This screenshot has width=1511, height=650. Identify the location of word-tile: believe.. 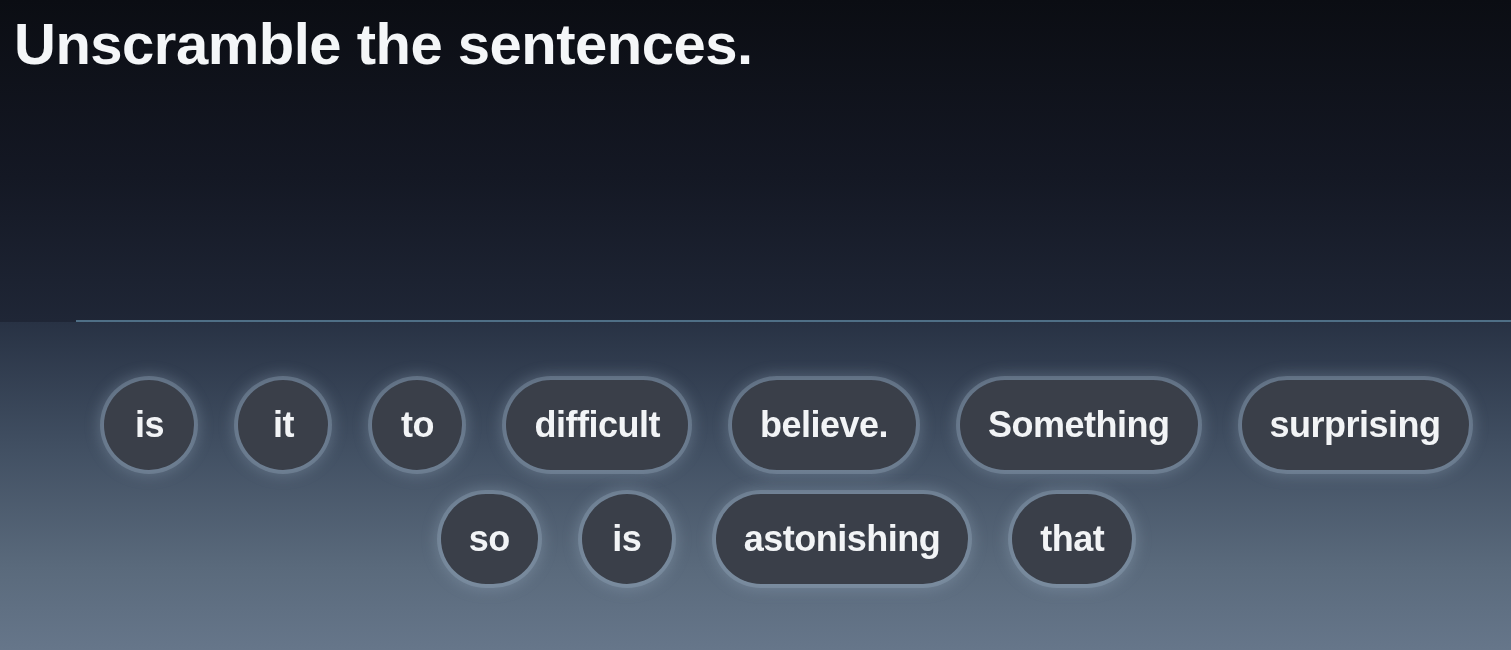
(823, 425).